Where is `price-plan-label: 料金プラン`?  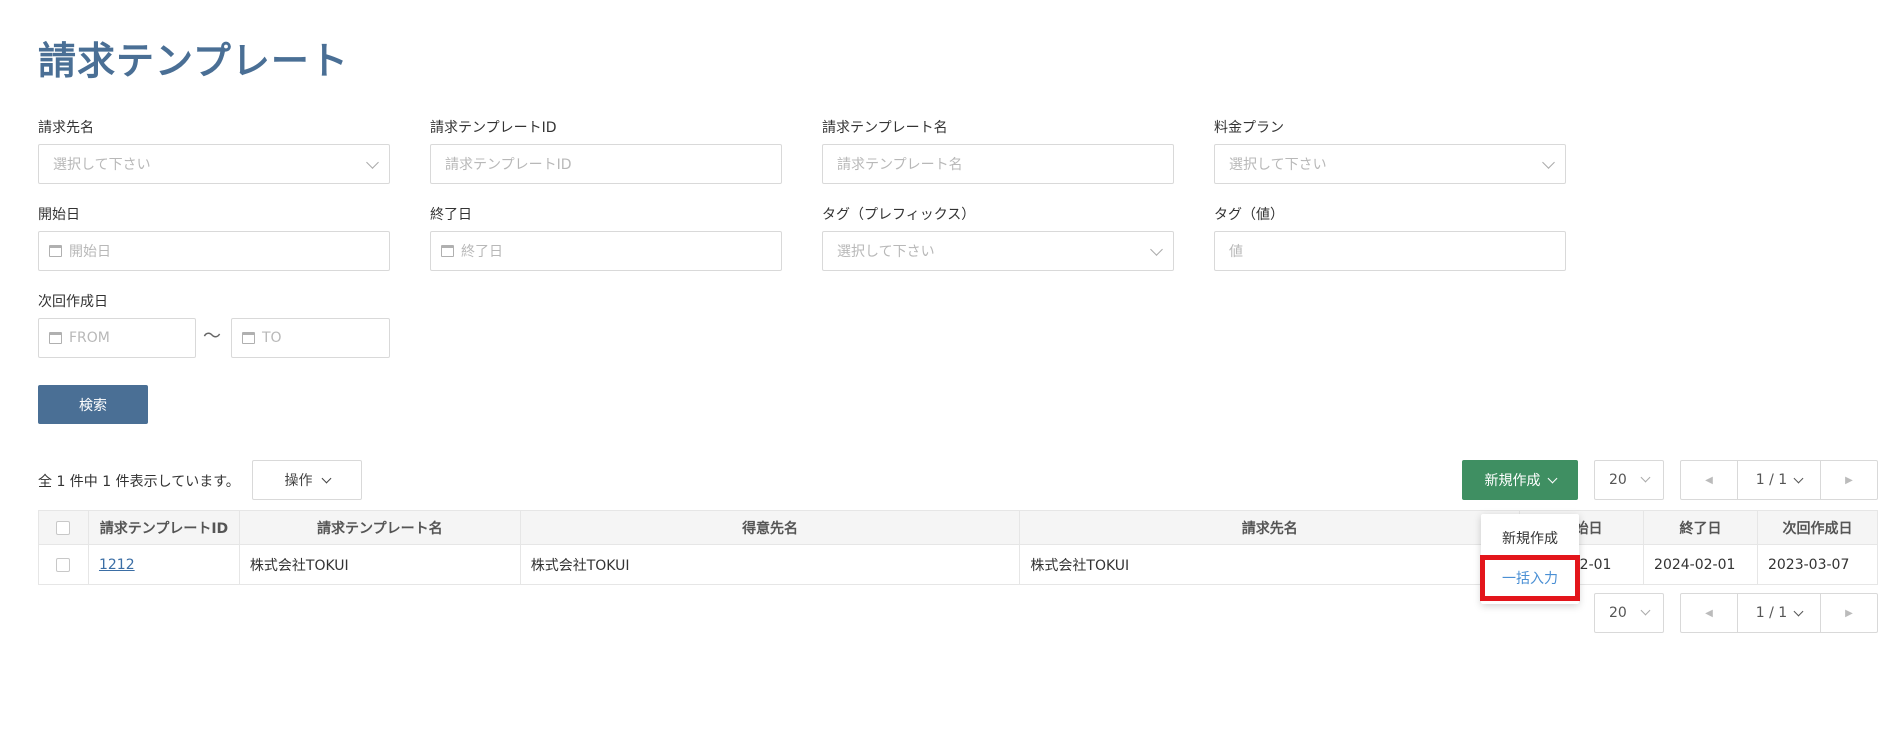 price-plan-label: 料金プラン is located at coordinates (1249, 128).